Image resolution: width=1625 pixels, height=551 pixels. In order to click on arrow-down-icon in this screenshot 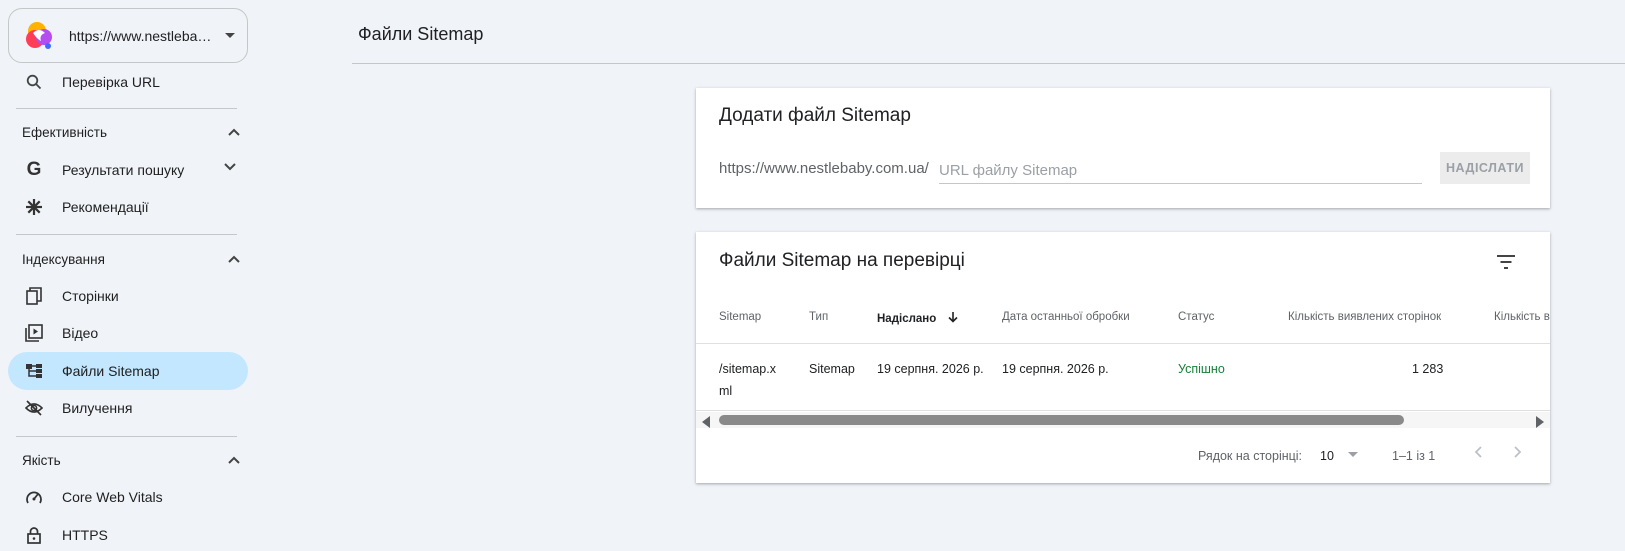, I will do `click(953, 317)`.